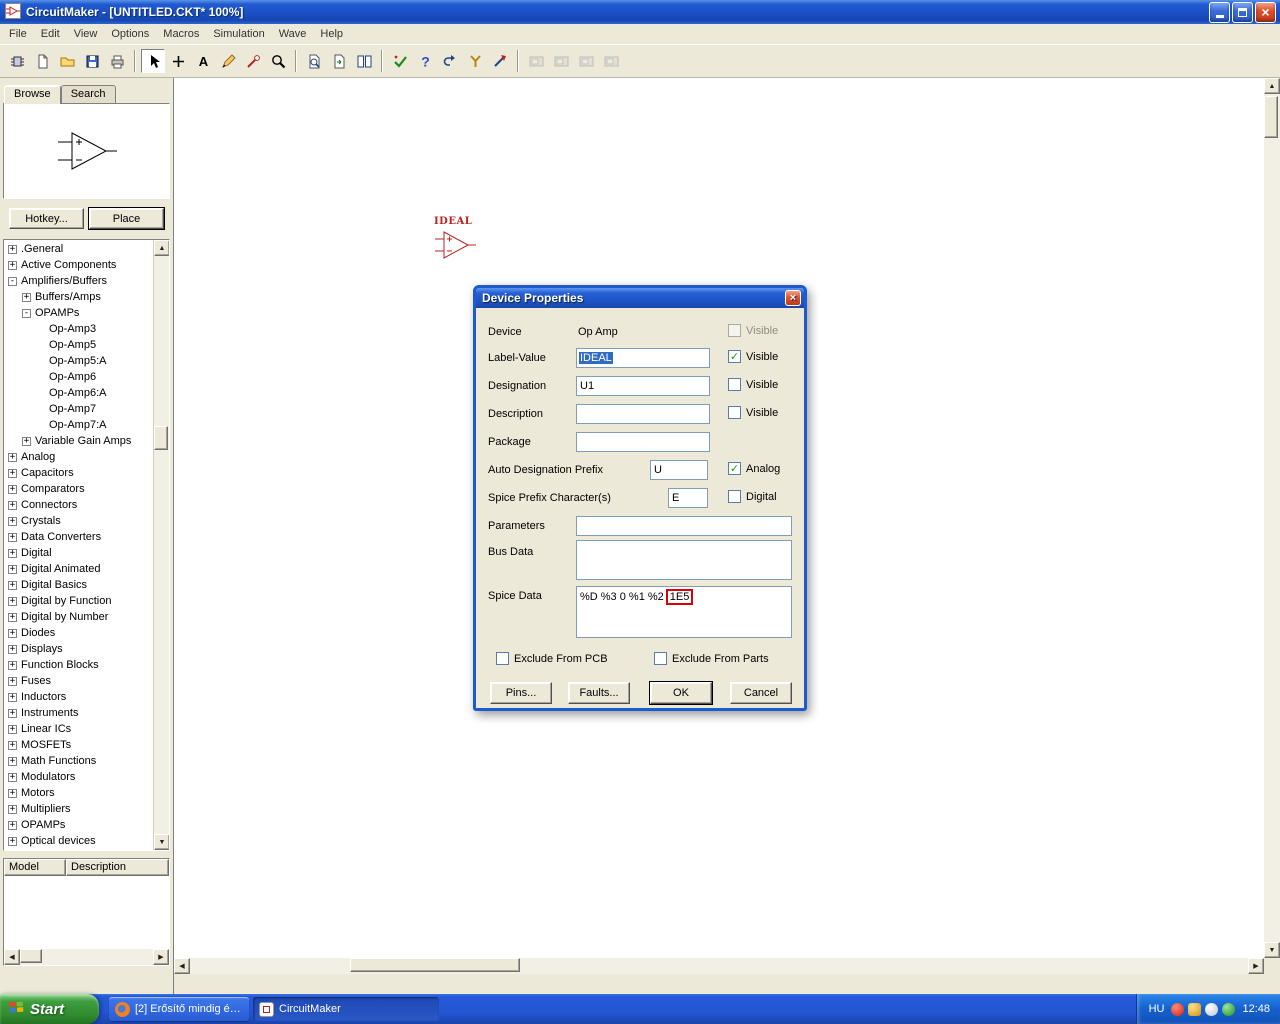 The width and height of the screenshot is (1280, 1024). I want to click on tree-scrollbar: ▲ ▼, so click(161, 545).